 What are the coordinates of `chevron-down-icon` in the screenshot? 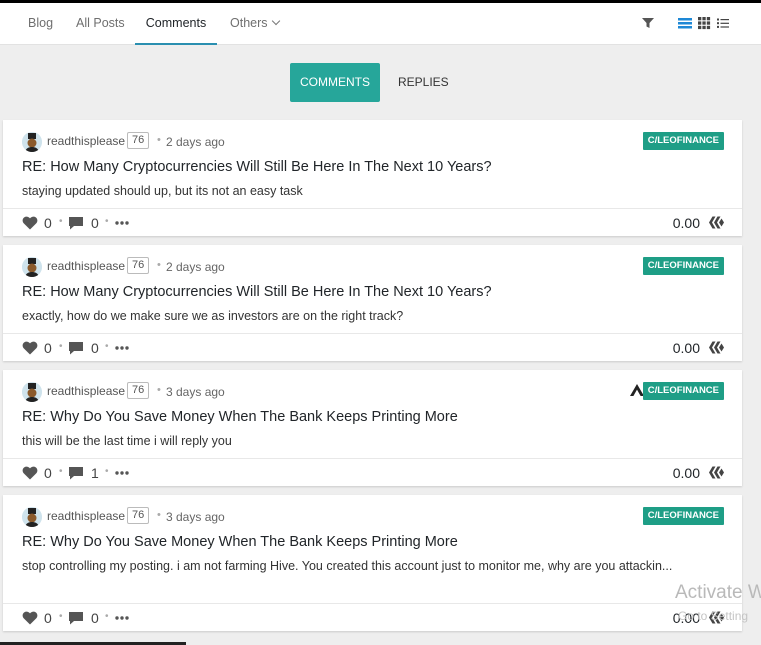 It's located at (275, 21).